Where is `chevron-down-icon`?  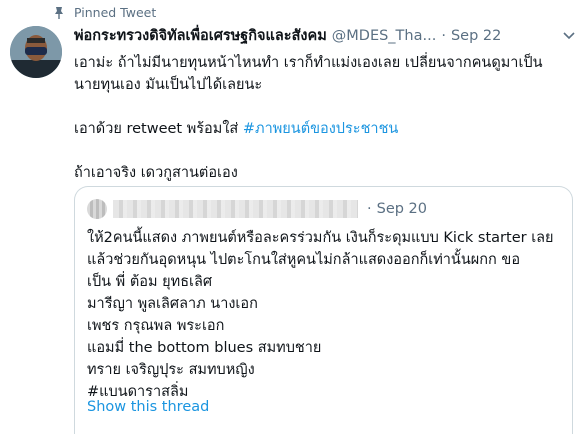 chevron-down-icon is located at coordinates (569, 36).